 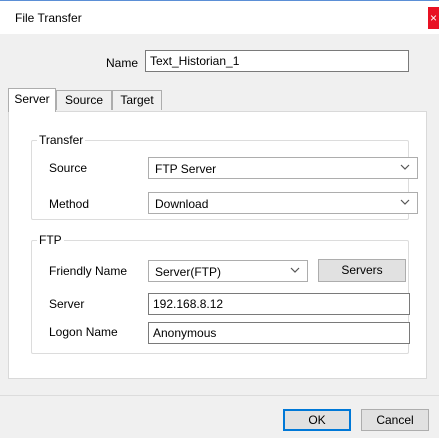 What do you see at coordinates (362, 270) in the screenshot?
I see `servers-button: Servers` at bounding box center [362, 270].